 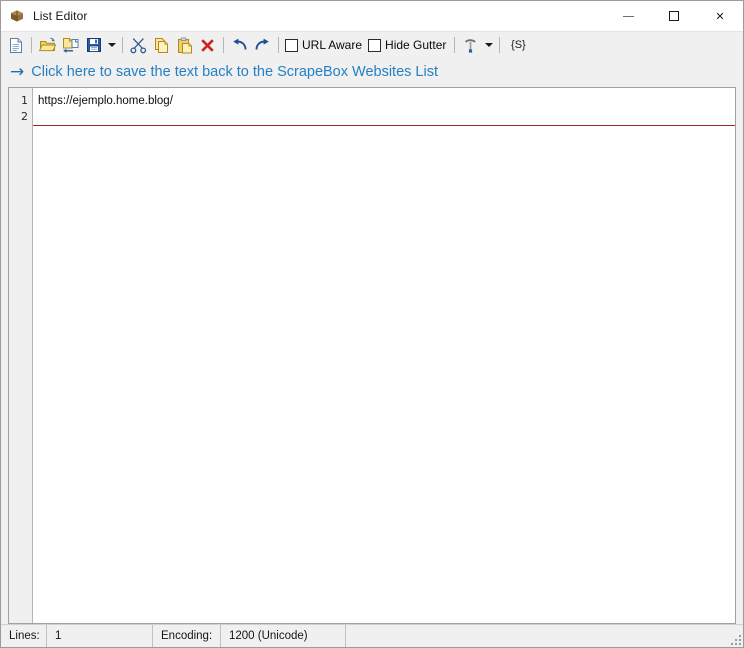 What do you see at coordinates (187, 636) in the screenshot?
I see `encoding-label: Encoding:` at bounding box center [187, 636].